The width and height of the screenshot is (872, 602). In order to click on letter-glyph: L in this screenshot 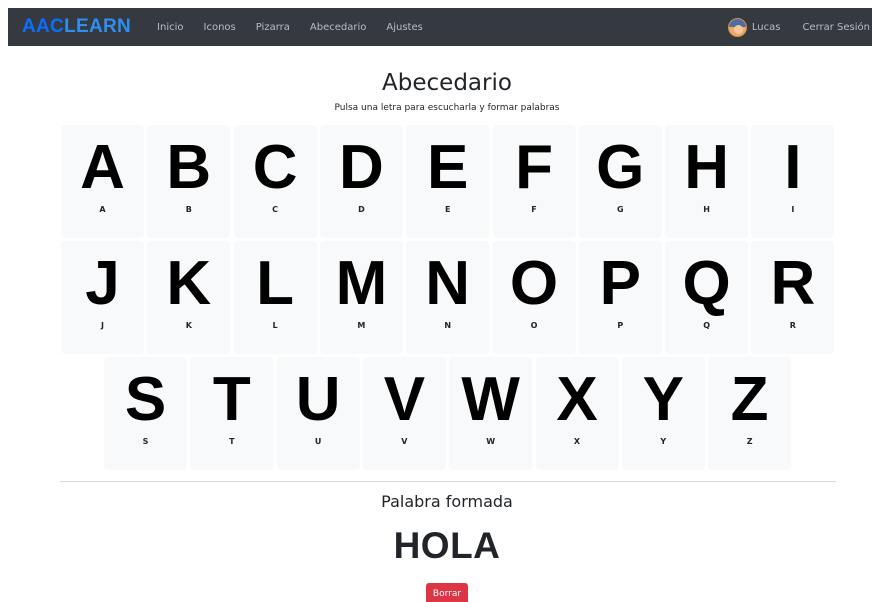, I will do `click(275, 283)`.